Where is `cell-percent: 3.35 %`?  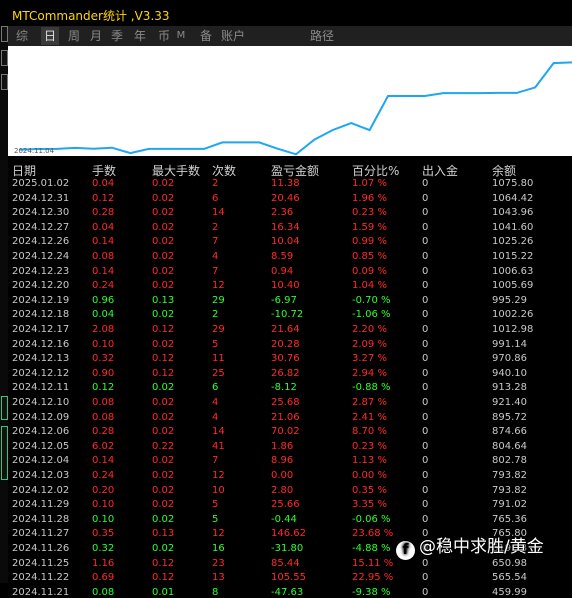
cell-percent: 3.35 % is located at coordinates (369, 505).